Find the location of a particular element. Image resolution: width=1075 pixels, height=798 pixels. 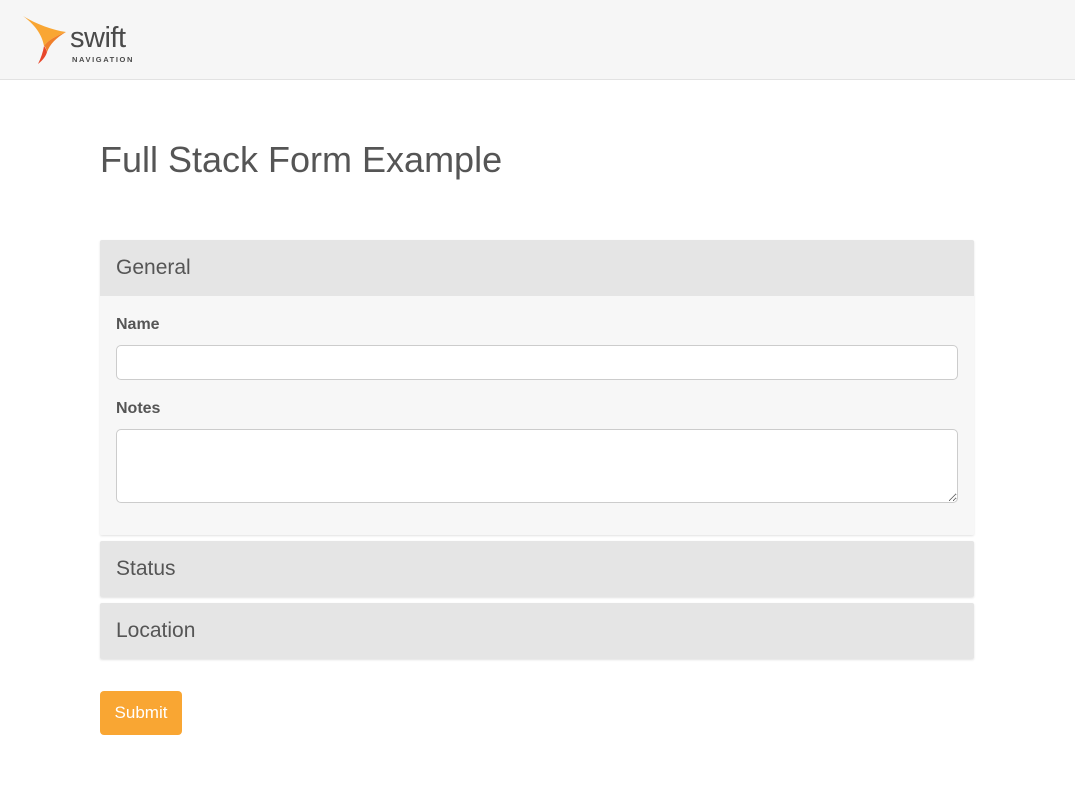

notes-field-label: Notes is located at coordinates (138, 408).